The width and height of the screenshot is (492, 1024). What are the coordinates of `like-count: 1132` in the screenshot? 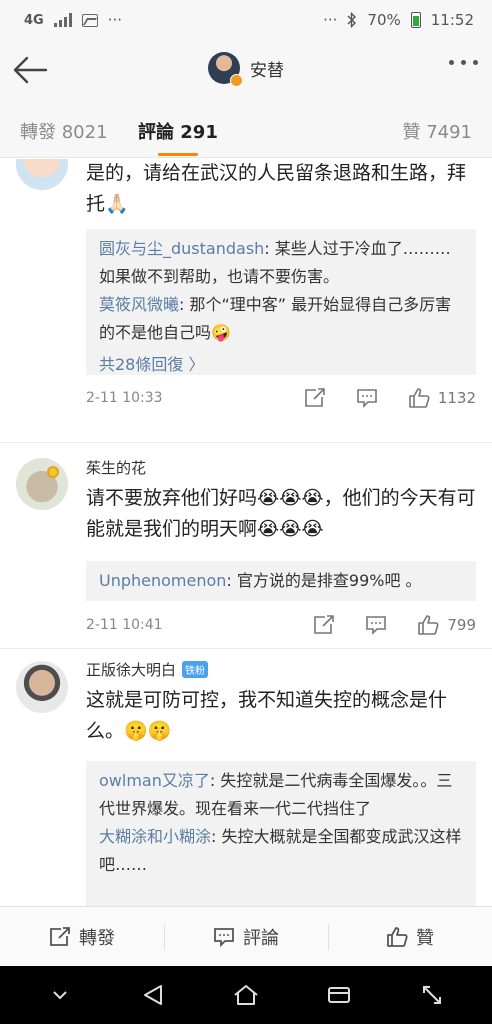 It's located at (456, 398).